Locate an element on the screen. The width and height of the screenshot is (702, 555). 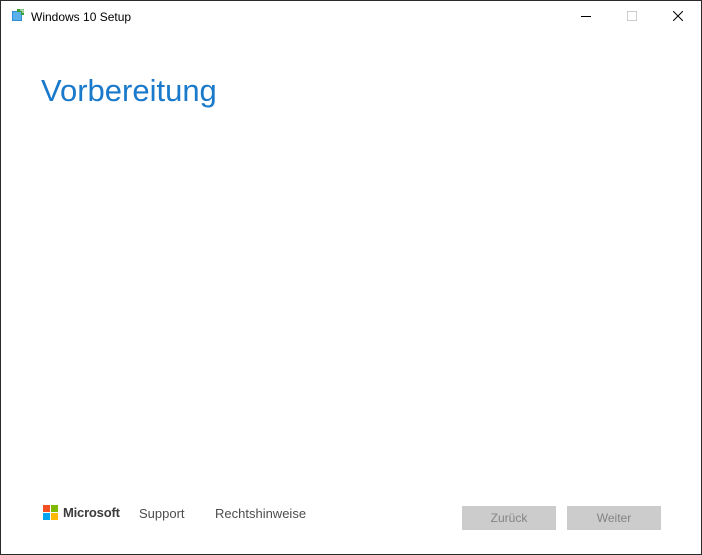
maximize-icon is located at coordinates (632, 16).